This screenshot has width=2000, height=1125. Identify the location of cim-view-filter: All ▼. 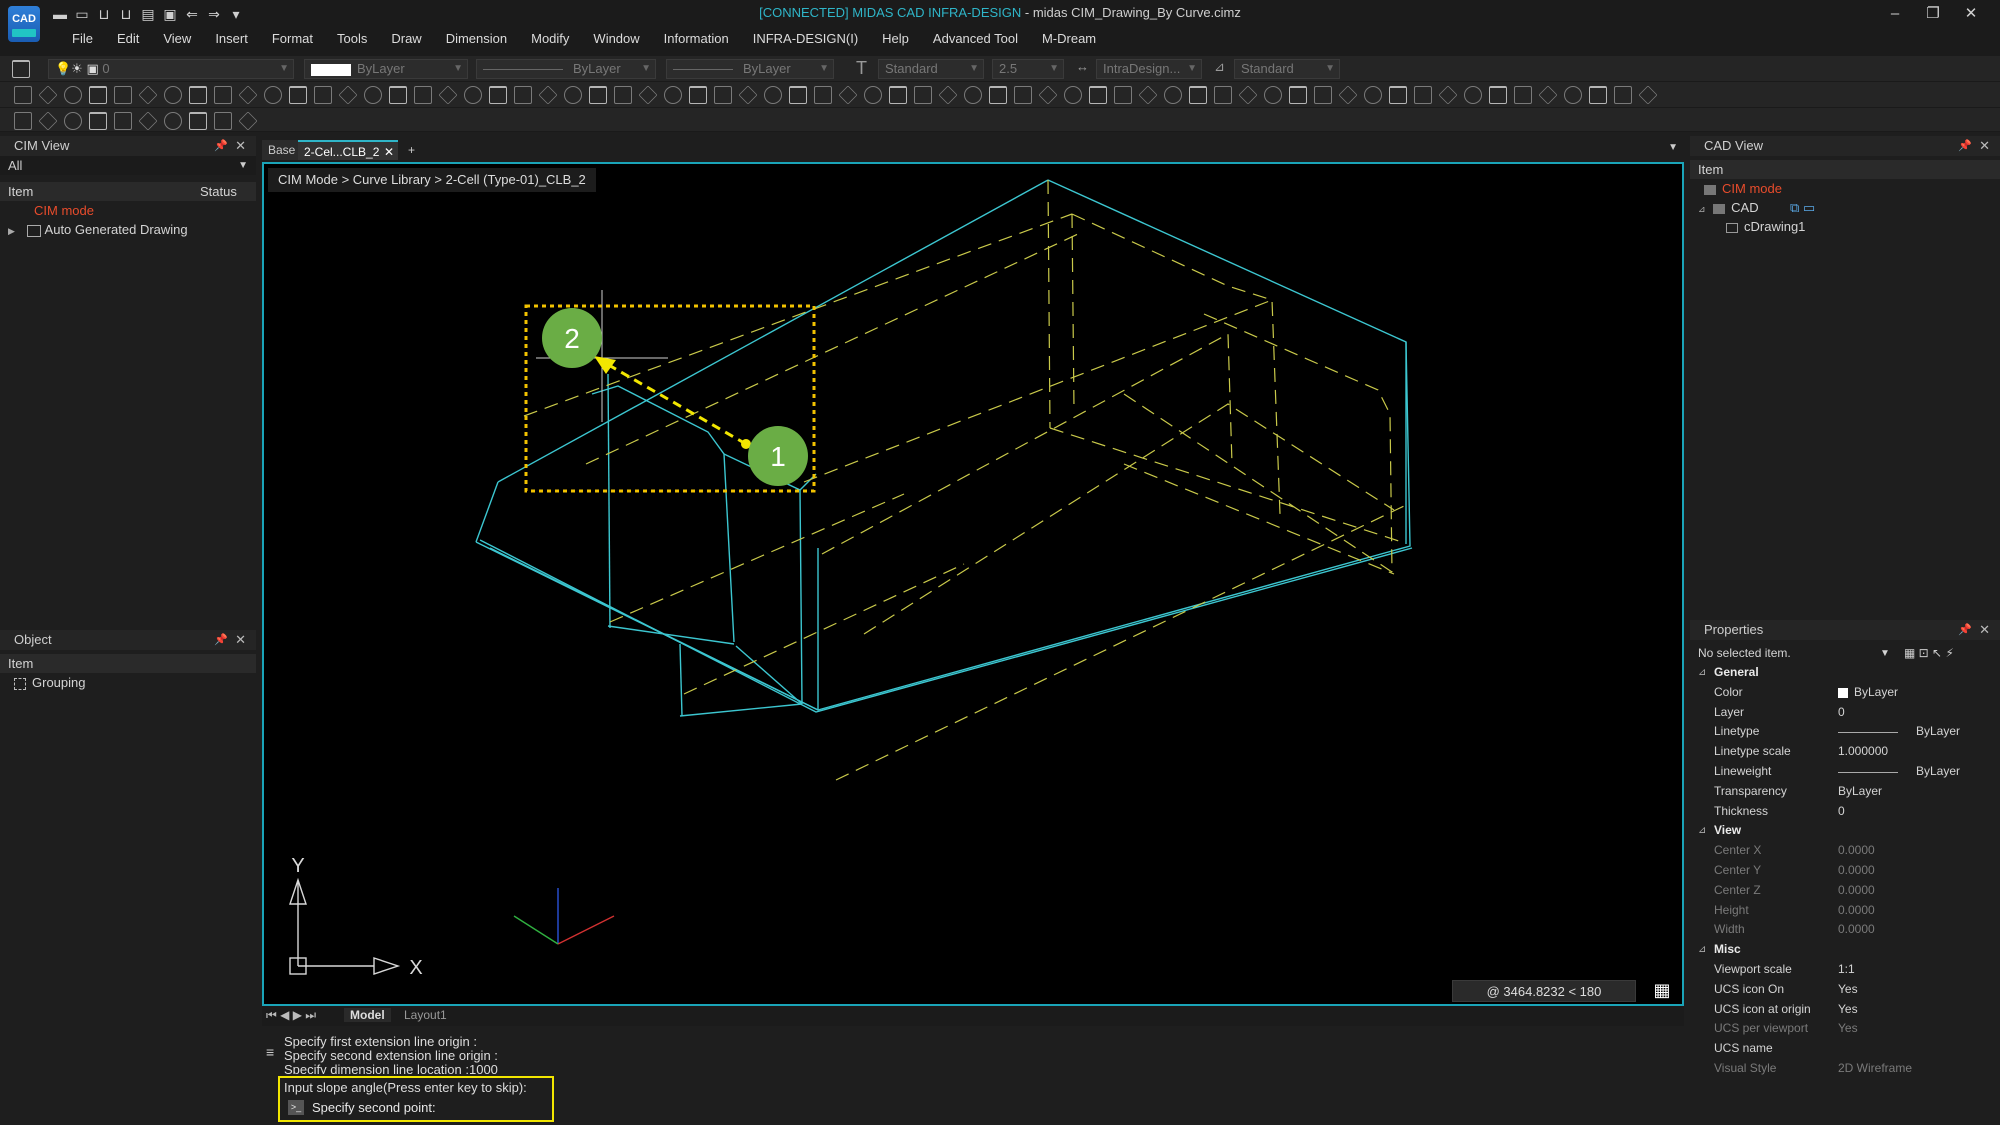
(128, 165).